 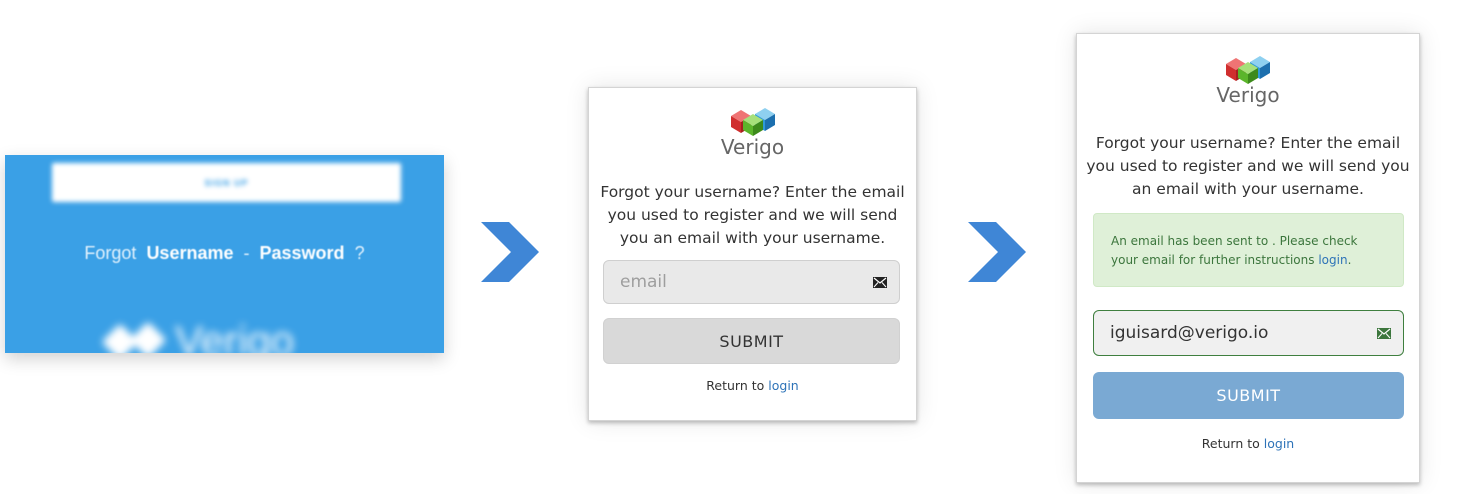 I want to click on email-field: email, so click(x=751, y=282).